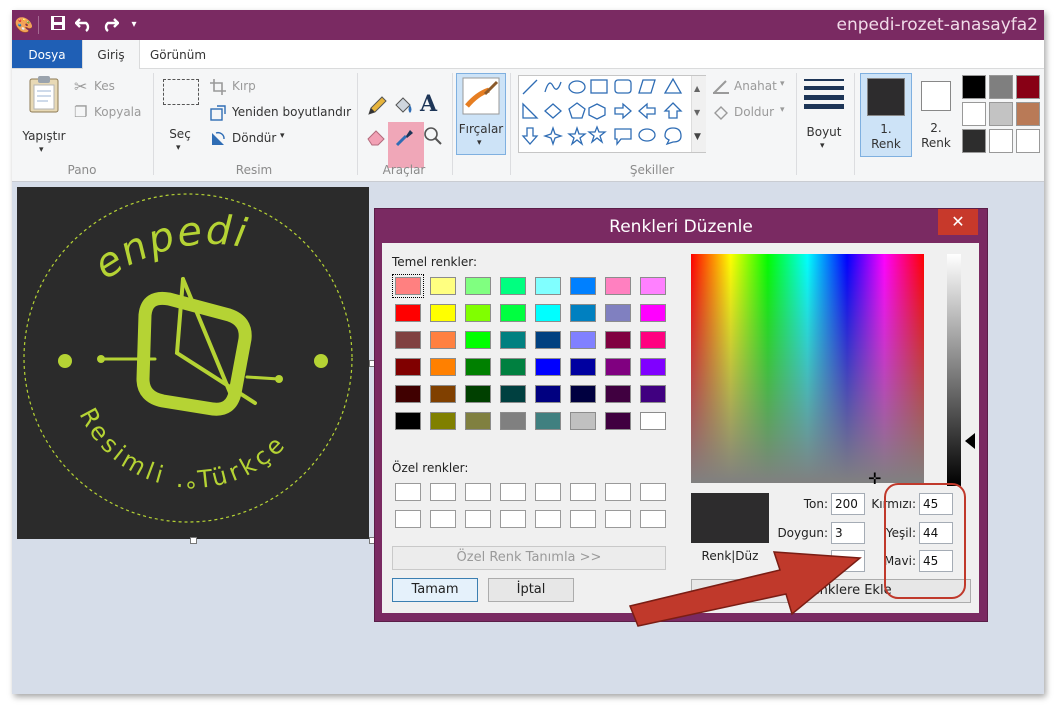 The height and width of the screenshot is (715, 1064). I want to click on select-button: Seç ▾, so click(180, 119).